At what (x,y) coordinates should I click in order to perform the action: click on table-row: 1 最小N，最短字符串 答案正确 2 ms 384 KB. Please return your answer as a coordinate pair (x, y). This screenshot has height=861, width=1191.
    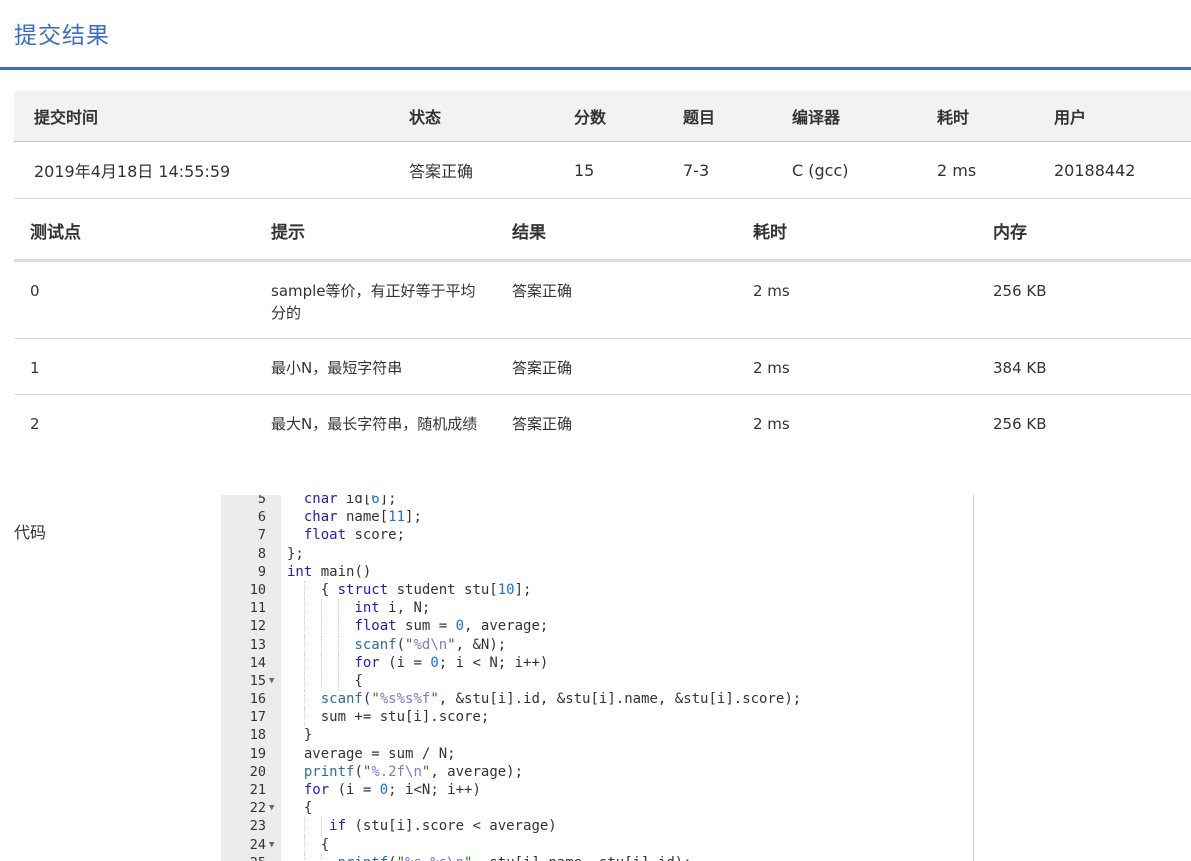
    Looking at the image, I should click on (602, 366).